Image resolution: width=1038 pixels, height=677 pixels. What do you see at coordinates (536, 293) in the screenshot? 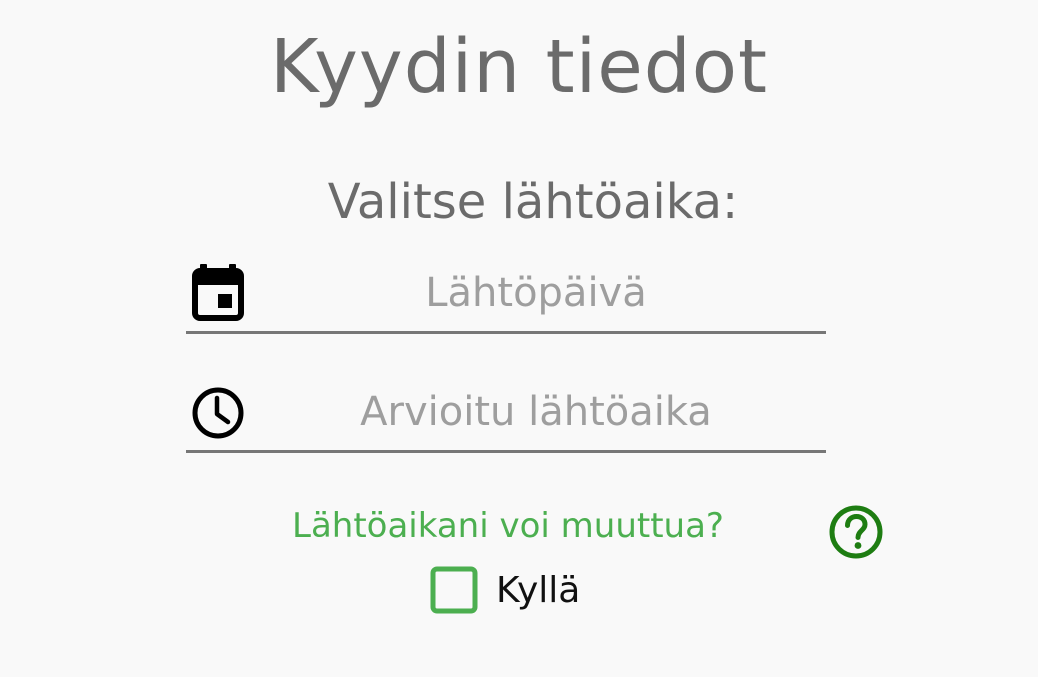
I see `departure-date-input` at bounding box center [536, 293].